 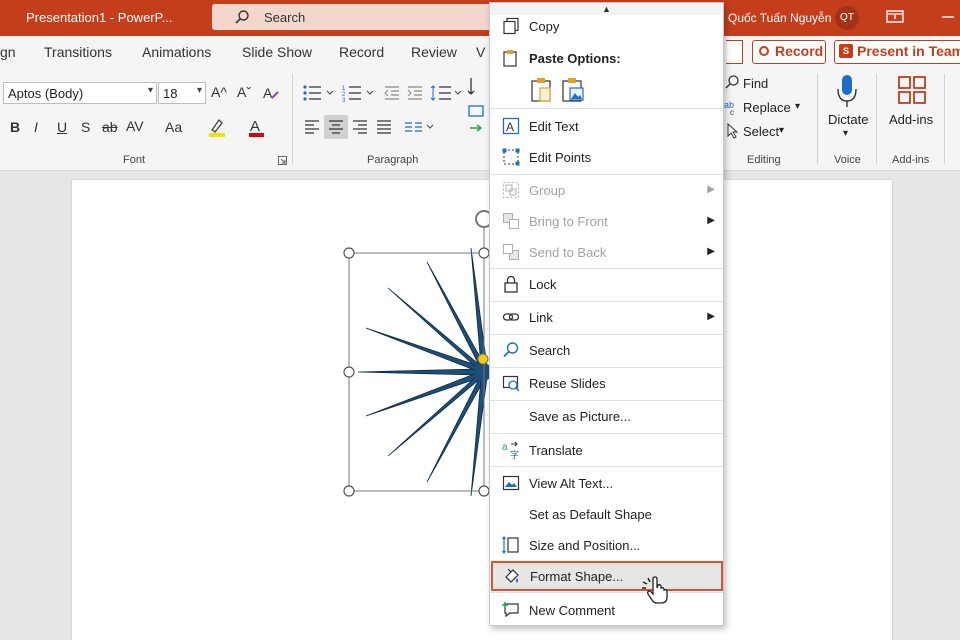 What do you see at coordinates (257, 127) in the screenshot?
I see `font-color-icon: A` at bounding box center [257, 127].